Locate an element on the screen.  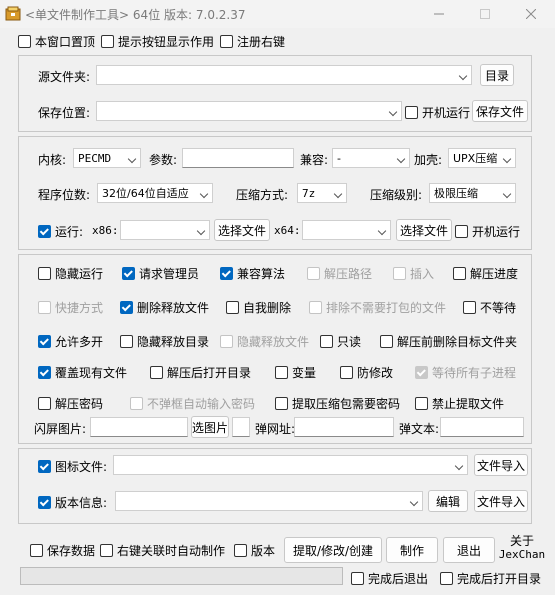
exit-after-checkbox: 完成后退出 is located at coordinates (389, 578).